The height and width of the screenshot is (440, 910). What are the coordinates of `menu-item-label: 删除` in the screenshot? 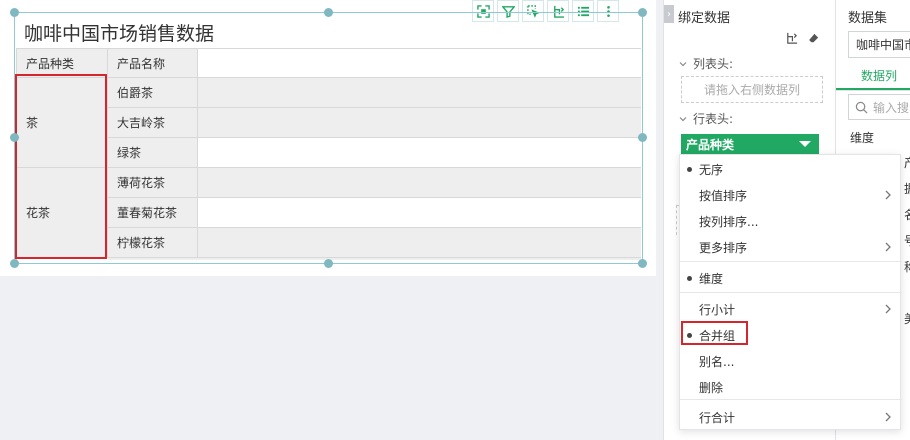 It's located at (711, 387).